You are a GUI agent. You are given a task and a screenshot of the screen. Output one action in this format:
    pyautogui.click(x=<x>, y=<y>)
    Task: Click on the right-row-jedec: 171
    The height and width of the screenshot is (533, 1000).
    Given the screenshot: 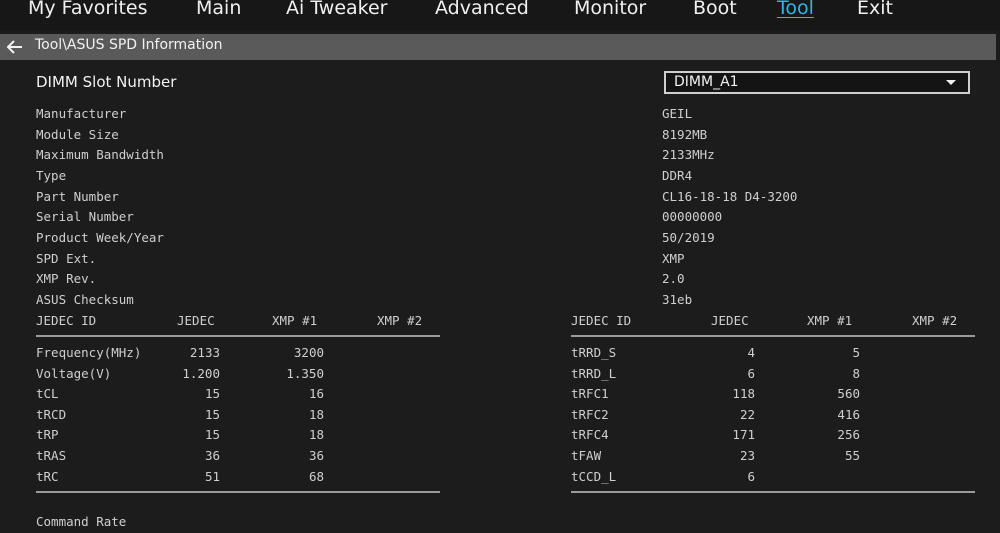 What is the action you would take?
    pyautogui.click(x=743, y=434)
    